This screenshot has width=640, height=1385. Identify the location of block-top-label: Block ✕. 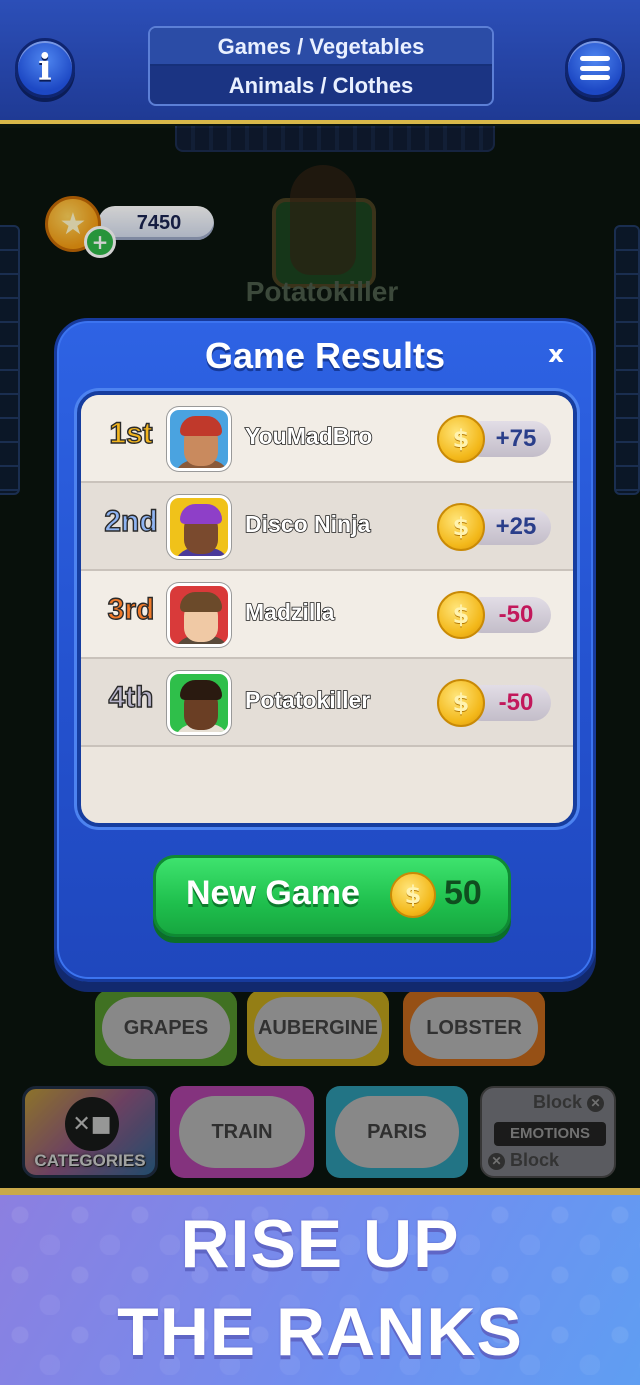
(568, 1102).